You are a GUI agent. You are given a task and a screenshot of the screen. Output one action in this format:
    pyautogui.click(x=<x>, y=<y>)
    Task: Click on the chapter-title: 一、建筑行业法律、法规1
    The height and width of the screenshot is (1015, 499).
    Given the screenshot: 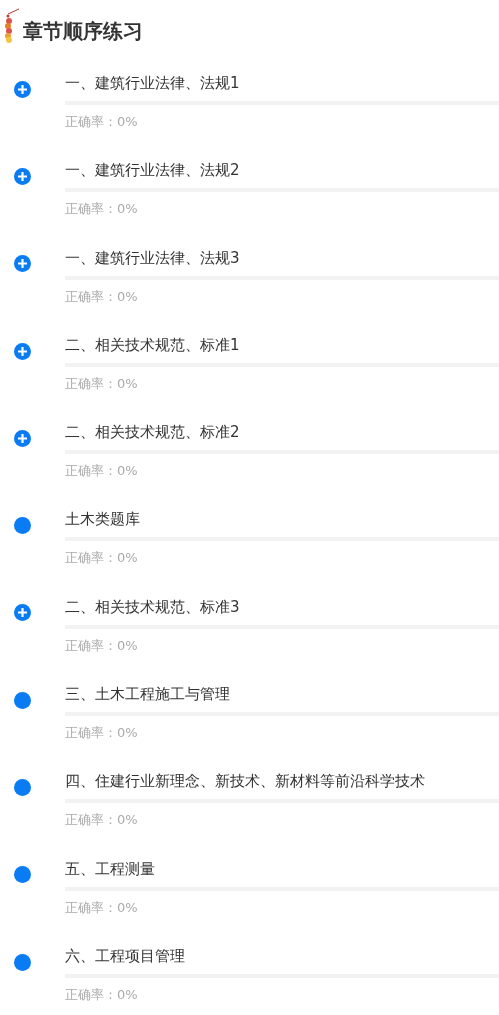 What is the action you would take?
    pyautogui.click(x=282, y=83)
    